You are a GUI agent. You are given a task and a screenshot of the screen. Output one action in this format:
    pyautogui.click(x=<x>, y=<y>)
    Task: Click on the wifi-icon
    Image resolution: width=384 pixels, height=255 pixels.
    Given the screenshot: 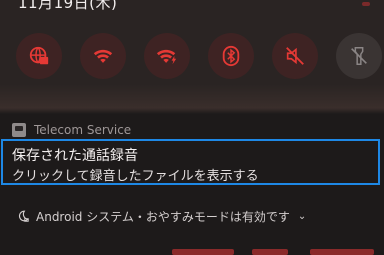 What is the action you would take?
    pyautogui.click(x=103, y=56)
    